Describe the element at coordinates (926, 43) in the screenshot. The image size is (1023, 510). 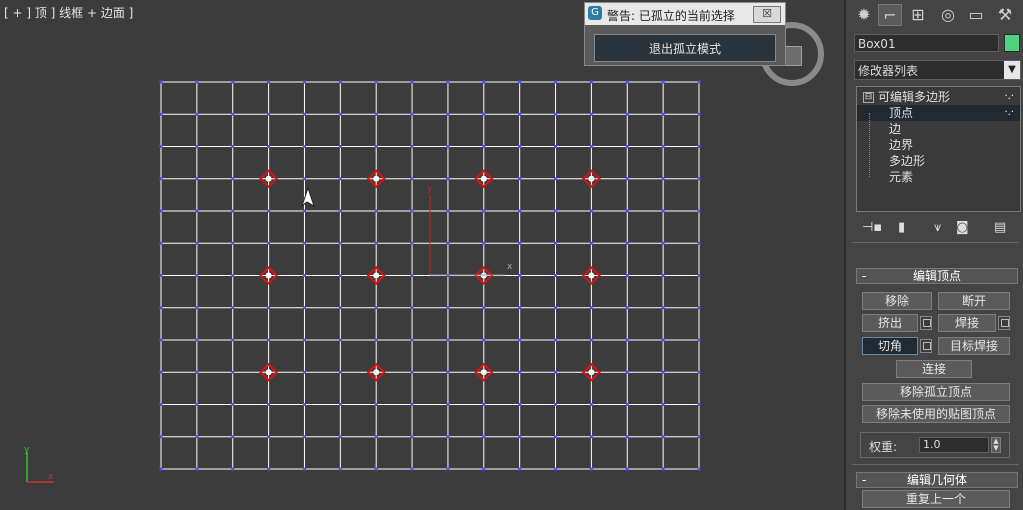
I see `object-name-field: Box01` at that location.